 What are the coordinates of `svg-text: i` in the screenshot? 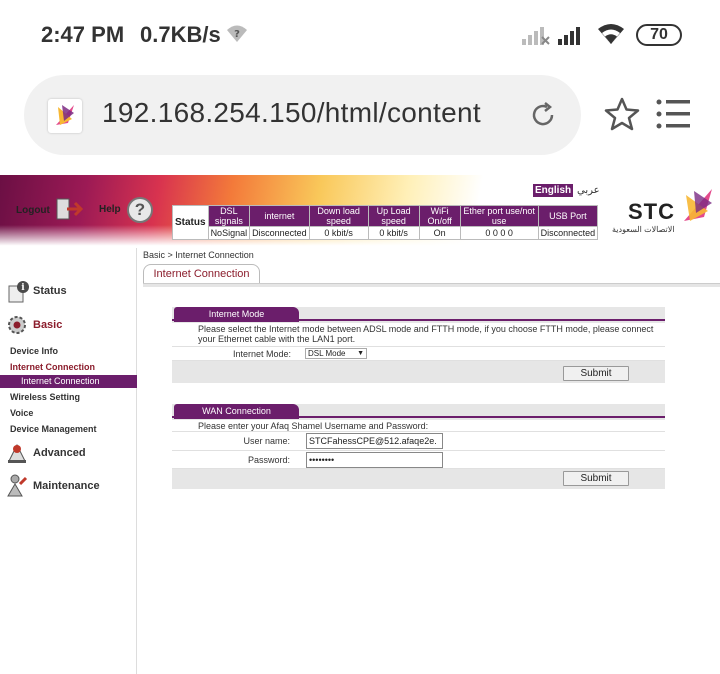 It's located at (23, 288).